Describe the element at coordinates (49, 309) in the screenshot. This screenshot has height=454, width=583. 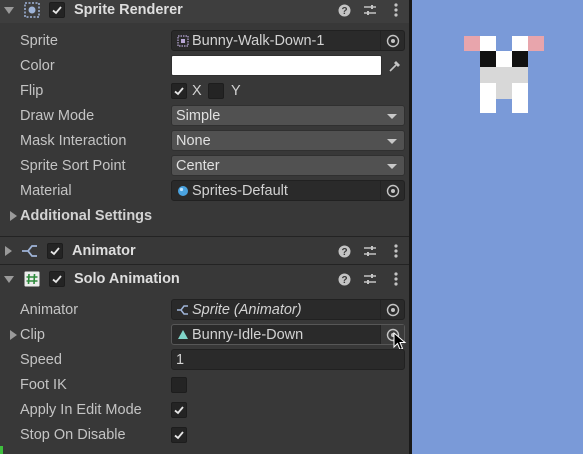
I see `solo-animator-label: Animator` at that location.